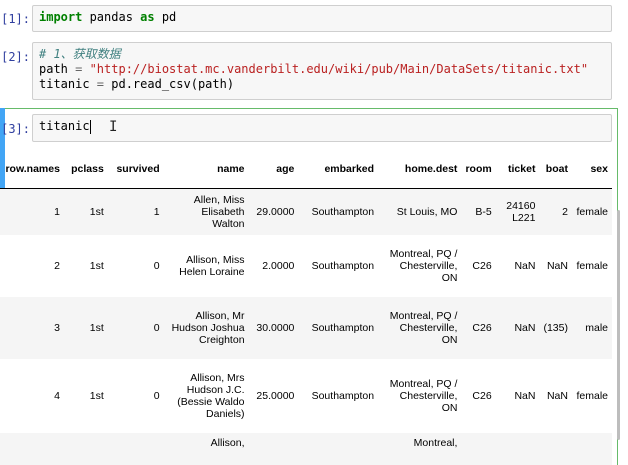 The height and width of the screenshot is (465, 628). Describe the element at coordinates (517, 169) in the screenshot. I see `column-header: ticket` at that location.